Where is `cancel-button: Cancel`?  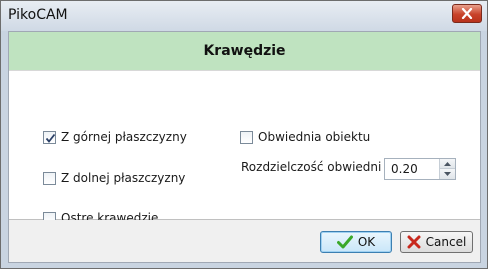
cancel-button: Cancel is located at coordinates (436, 242).